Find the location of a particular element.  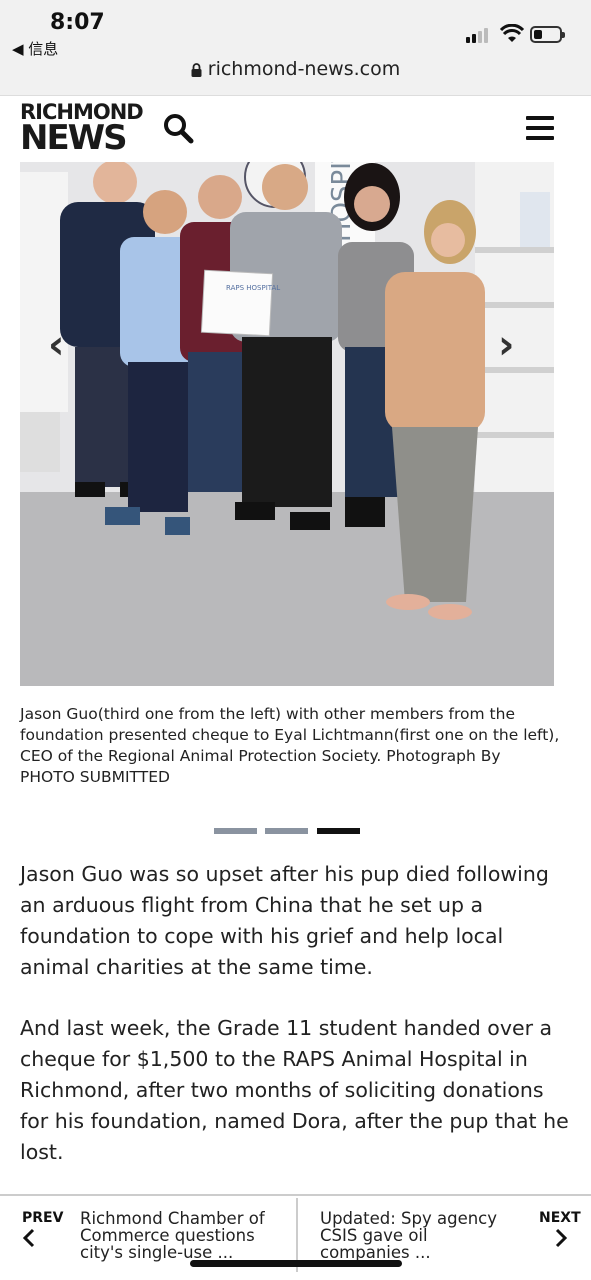

chevron-right-icon is located at coordinates (561, 1238).